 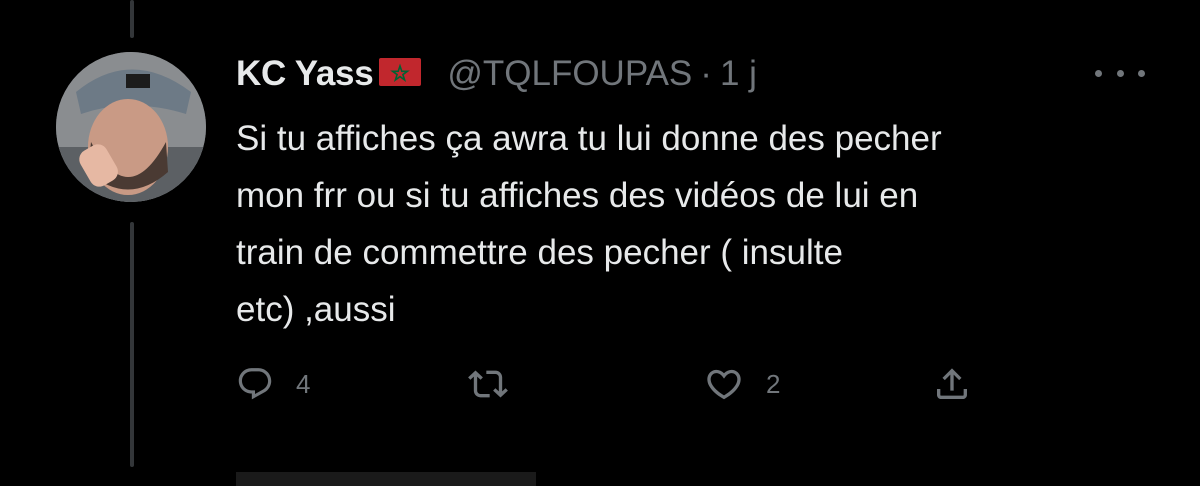 I want to click on like-button: 2, so click(x=742, y=384).